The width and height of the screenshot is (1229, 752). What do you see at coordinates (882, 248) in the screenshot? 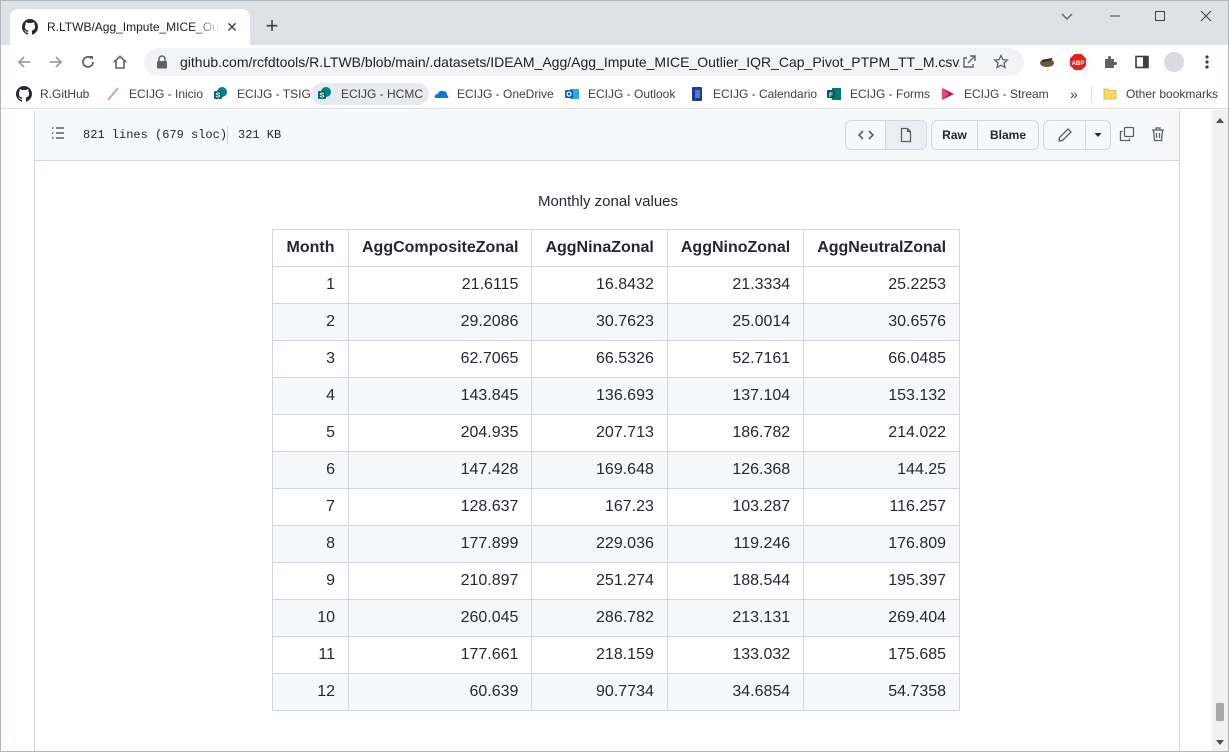
I see `column-header: AggNeutralZonal` at bounding box center [882, 248].